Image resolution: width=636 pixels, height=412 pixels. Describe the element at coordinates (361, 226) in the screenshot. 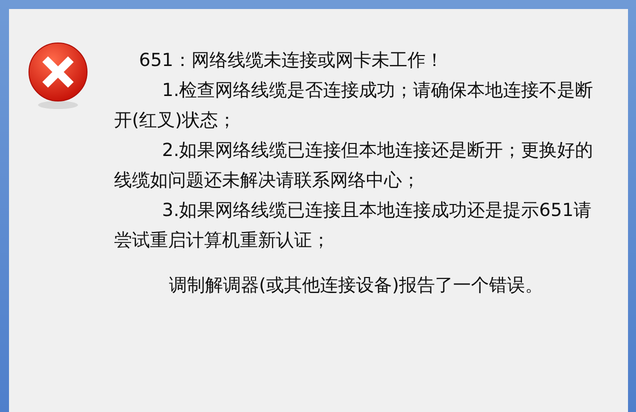

I see `troubleshooting-step: 3.如果网络线缆已连接且本地连接成功还是提示651请尝试重启计算机重新认证；` at that location.